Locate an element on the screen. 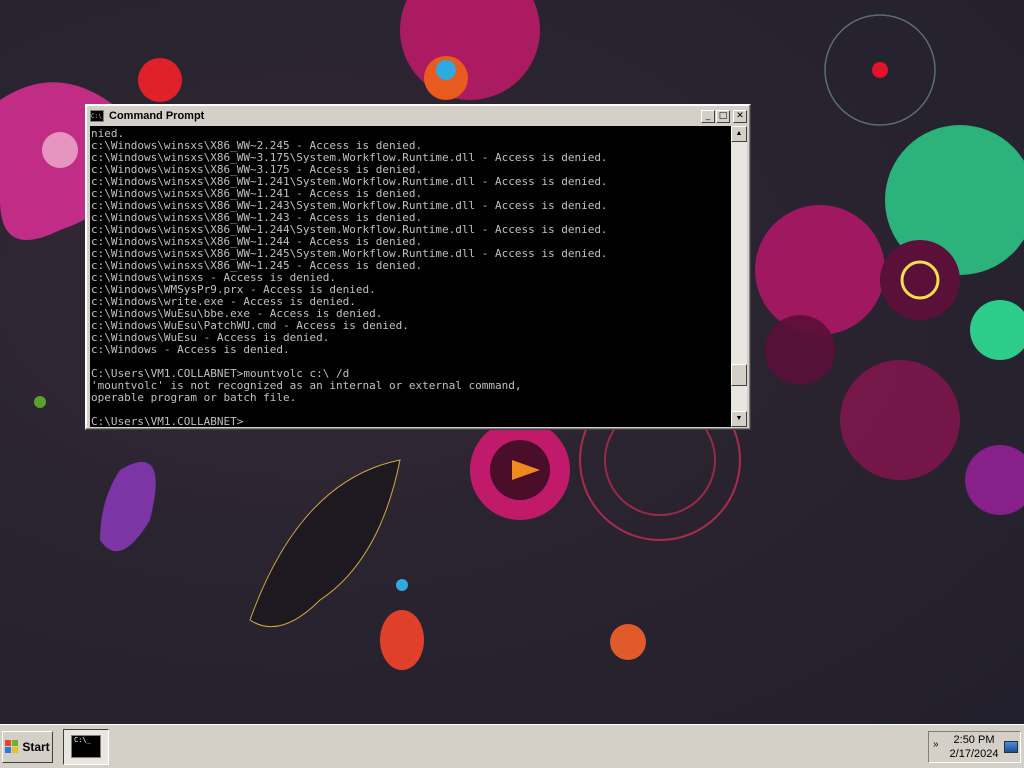  maximize-button: □ is located at coordinates (723, 116).